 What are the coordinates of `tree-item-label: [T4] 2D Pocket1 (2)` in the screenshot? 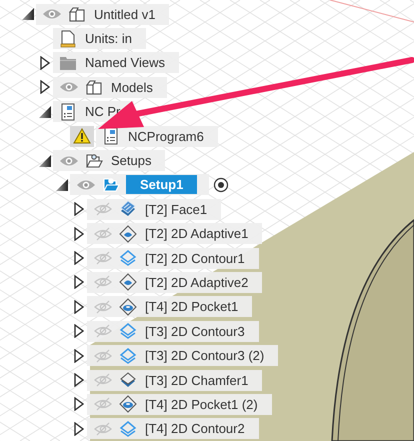 It's located at (201, 405).